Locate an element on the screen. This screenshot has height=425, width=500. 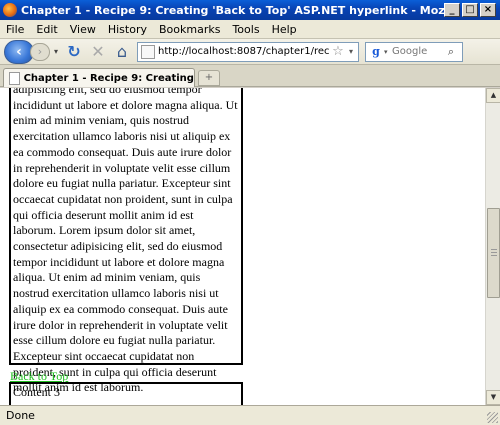
reload-icon: ↻ is located at coordinates (74, 52).